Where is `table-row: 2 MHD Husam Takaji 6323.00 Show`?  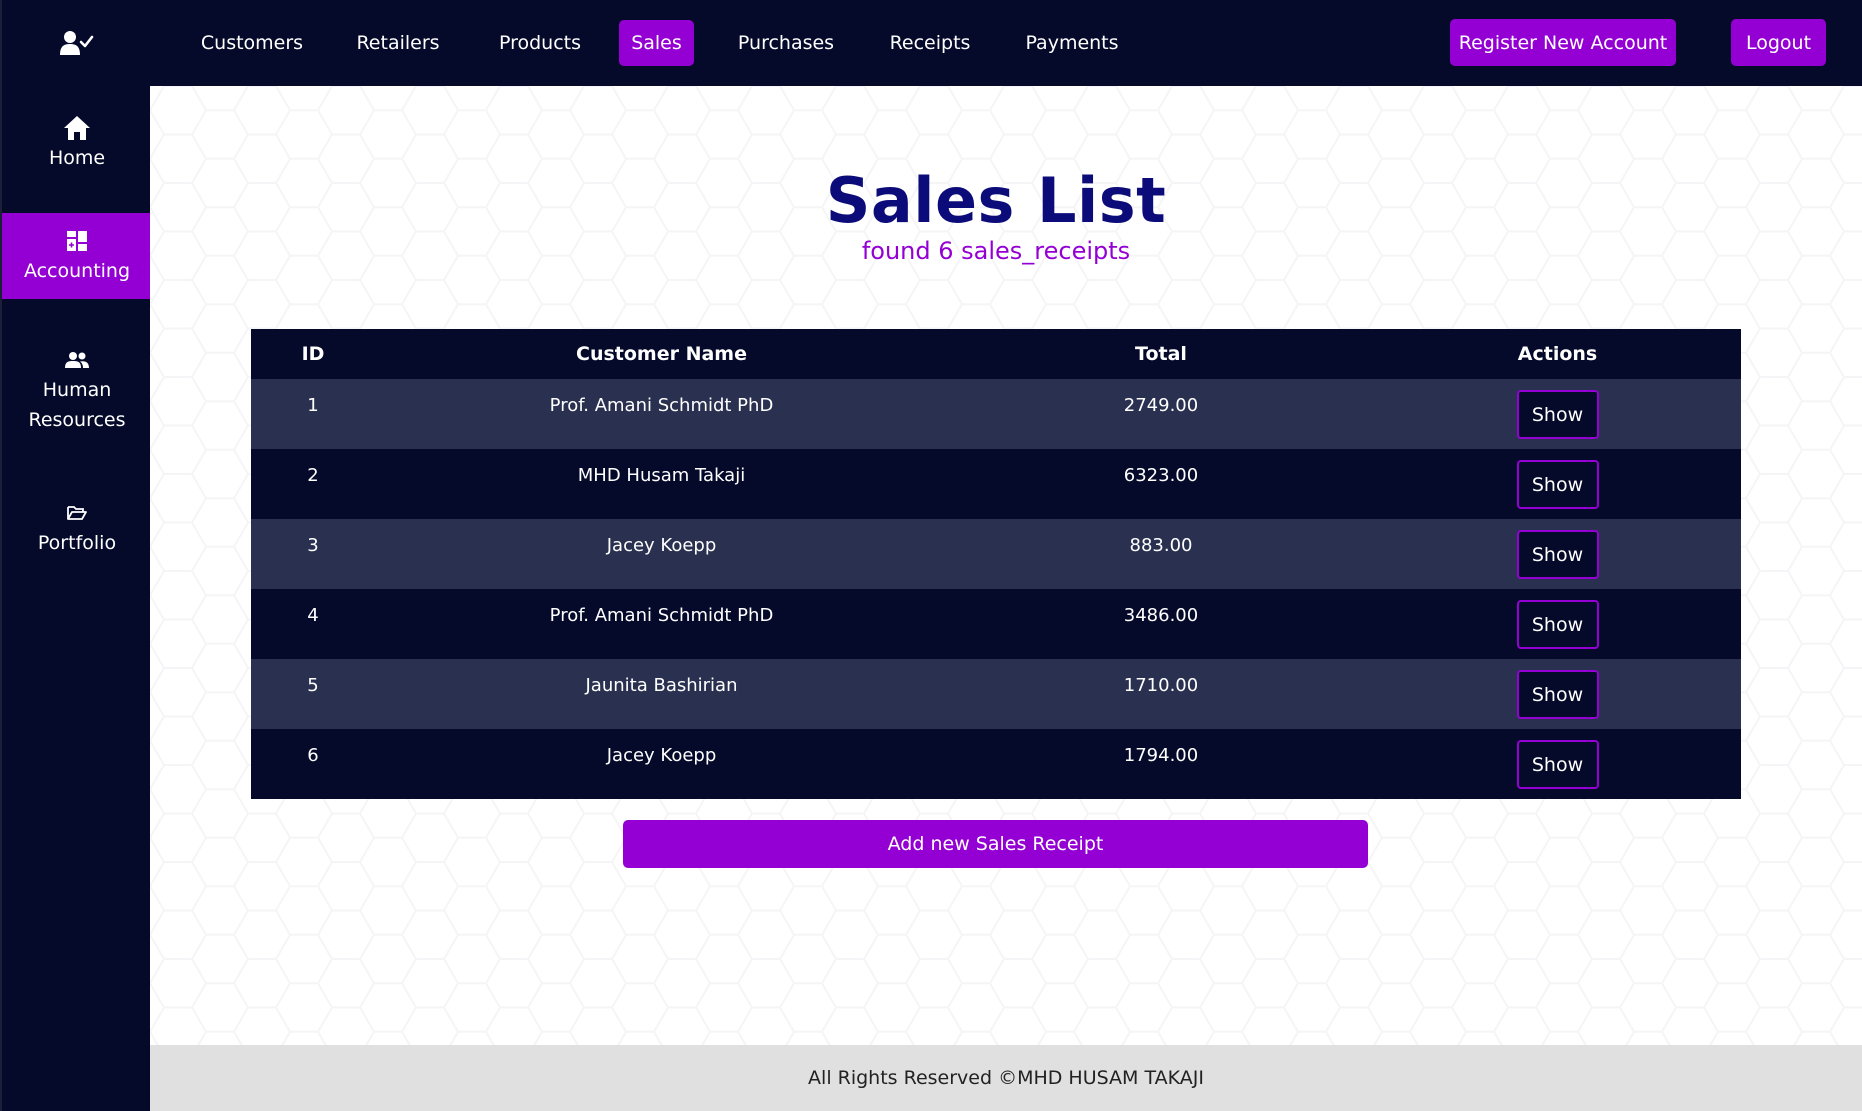
table-row: 2 MHD Husam Takaji 6323.00 Show is located at coordinates (996, 484).